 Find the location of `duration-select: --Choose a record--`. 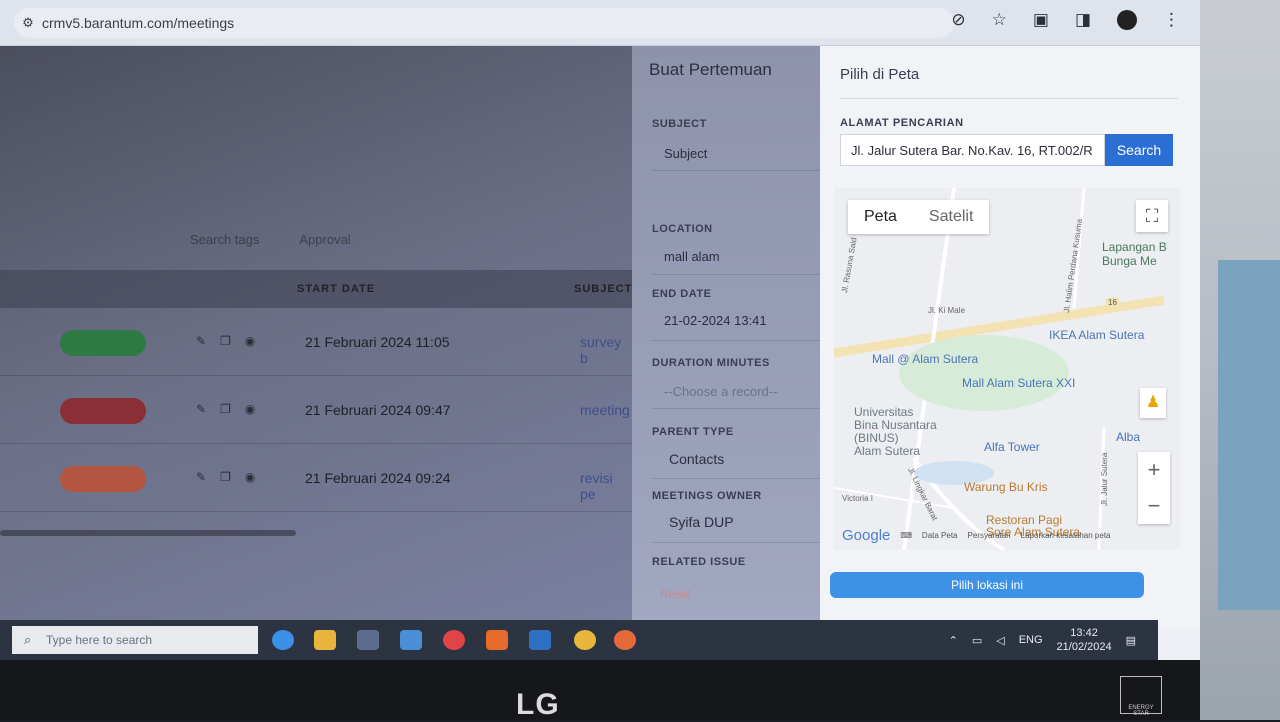

duration-select: --Choose a record-- is located at coordinates (720, 391).